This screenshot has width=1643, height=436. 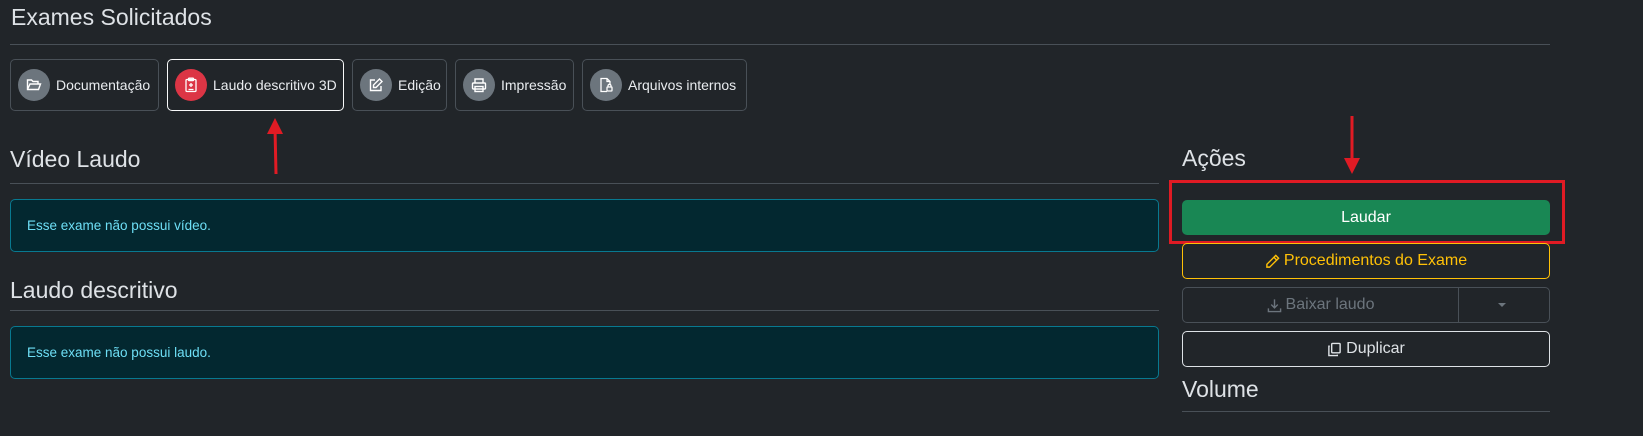 I want to click on tab-label: Edição, so click(x=419, y=85).